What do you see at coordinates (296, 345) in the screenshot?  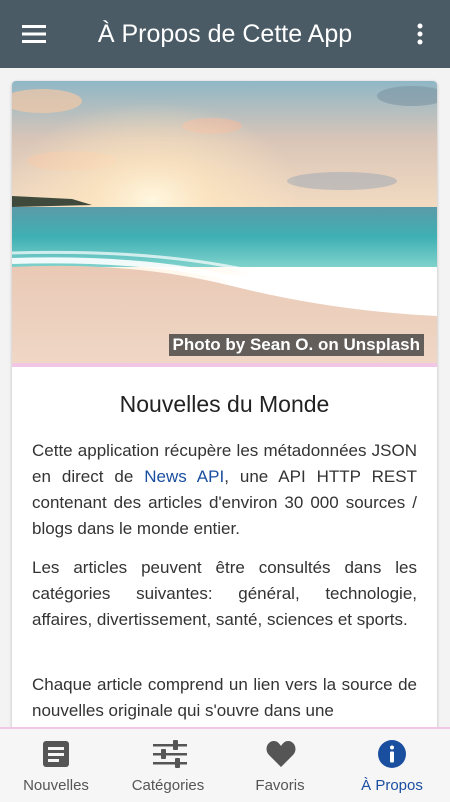 I see `photo-credit: Photo by Sean O. on Unsplash` at bounding box center [296, 345].